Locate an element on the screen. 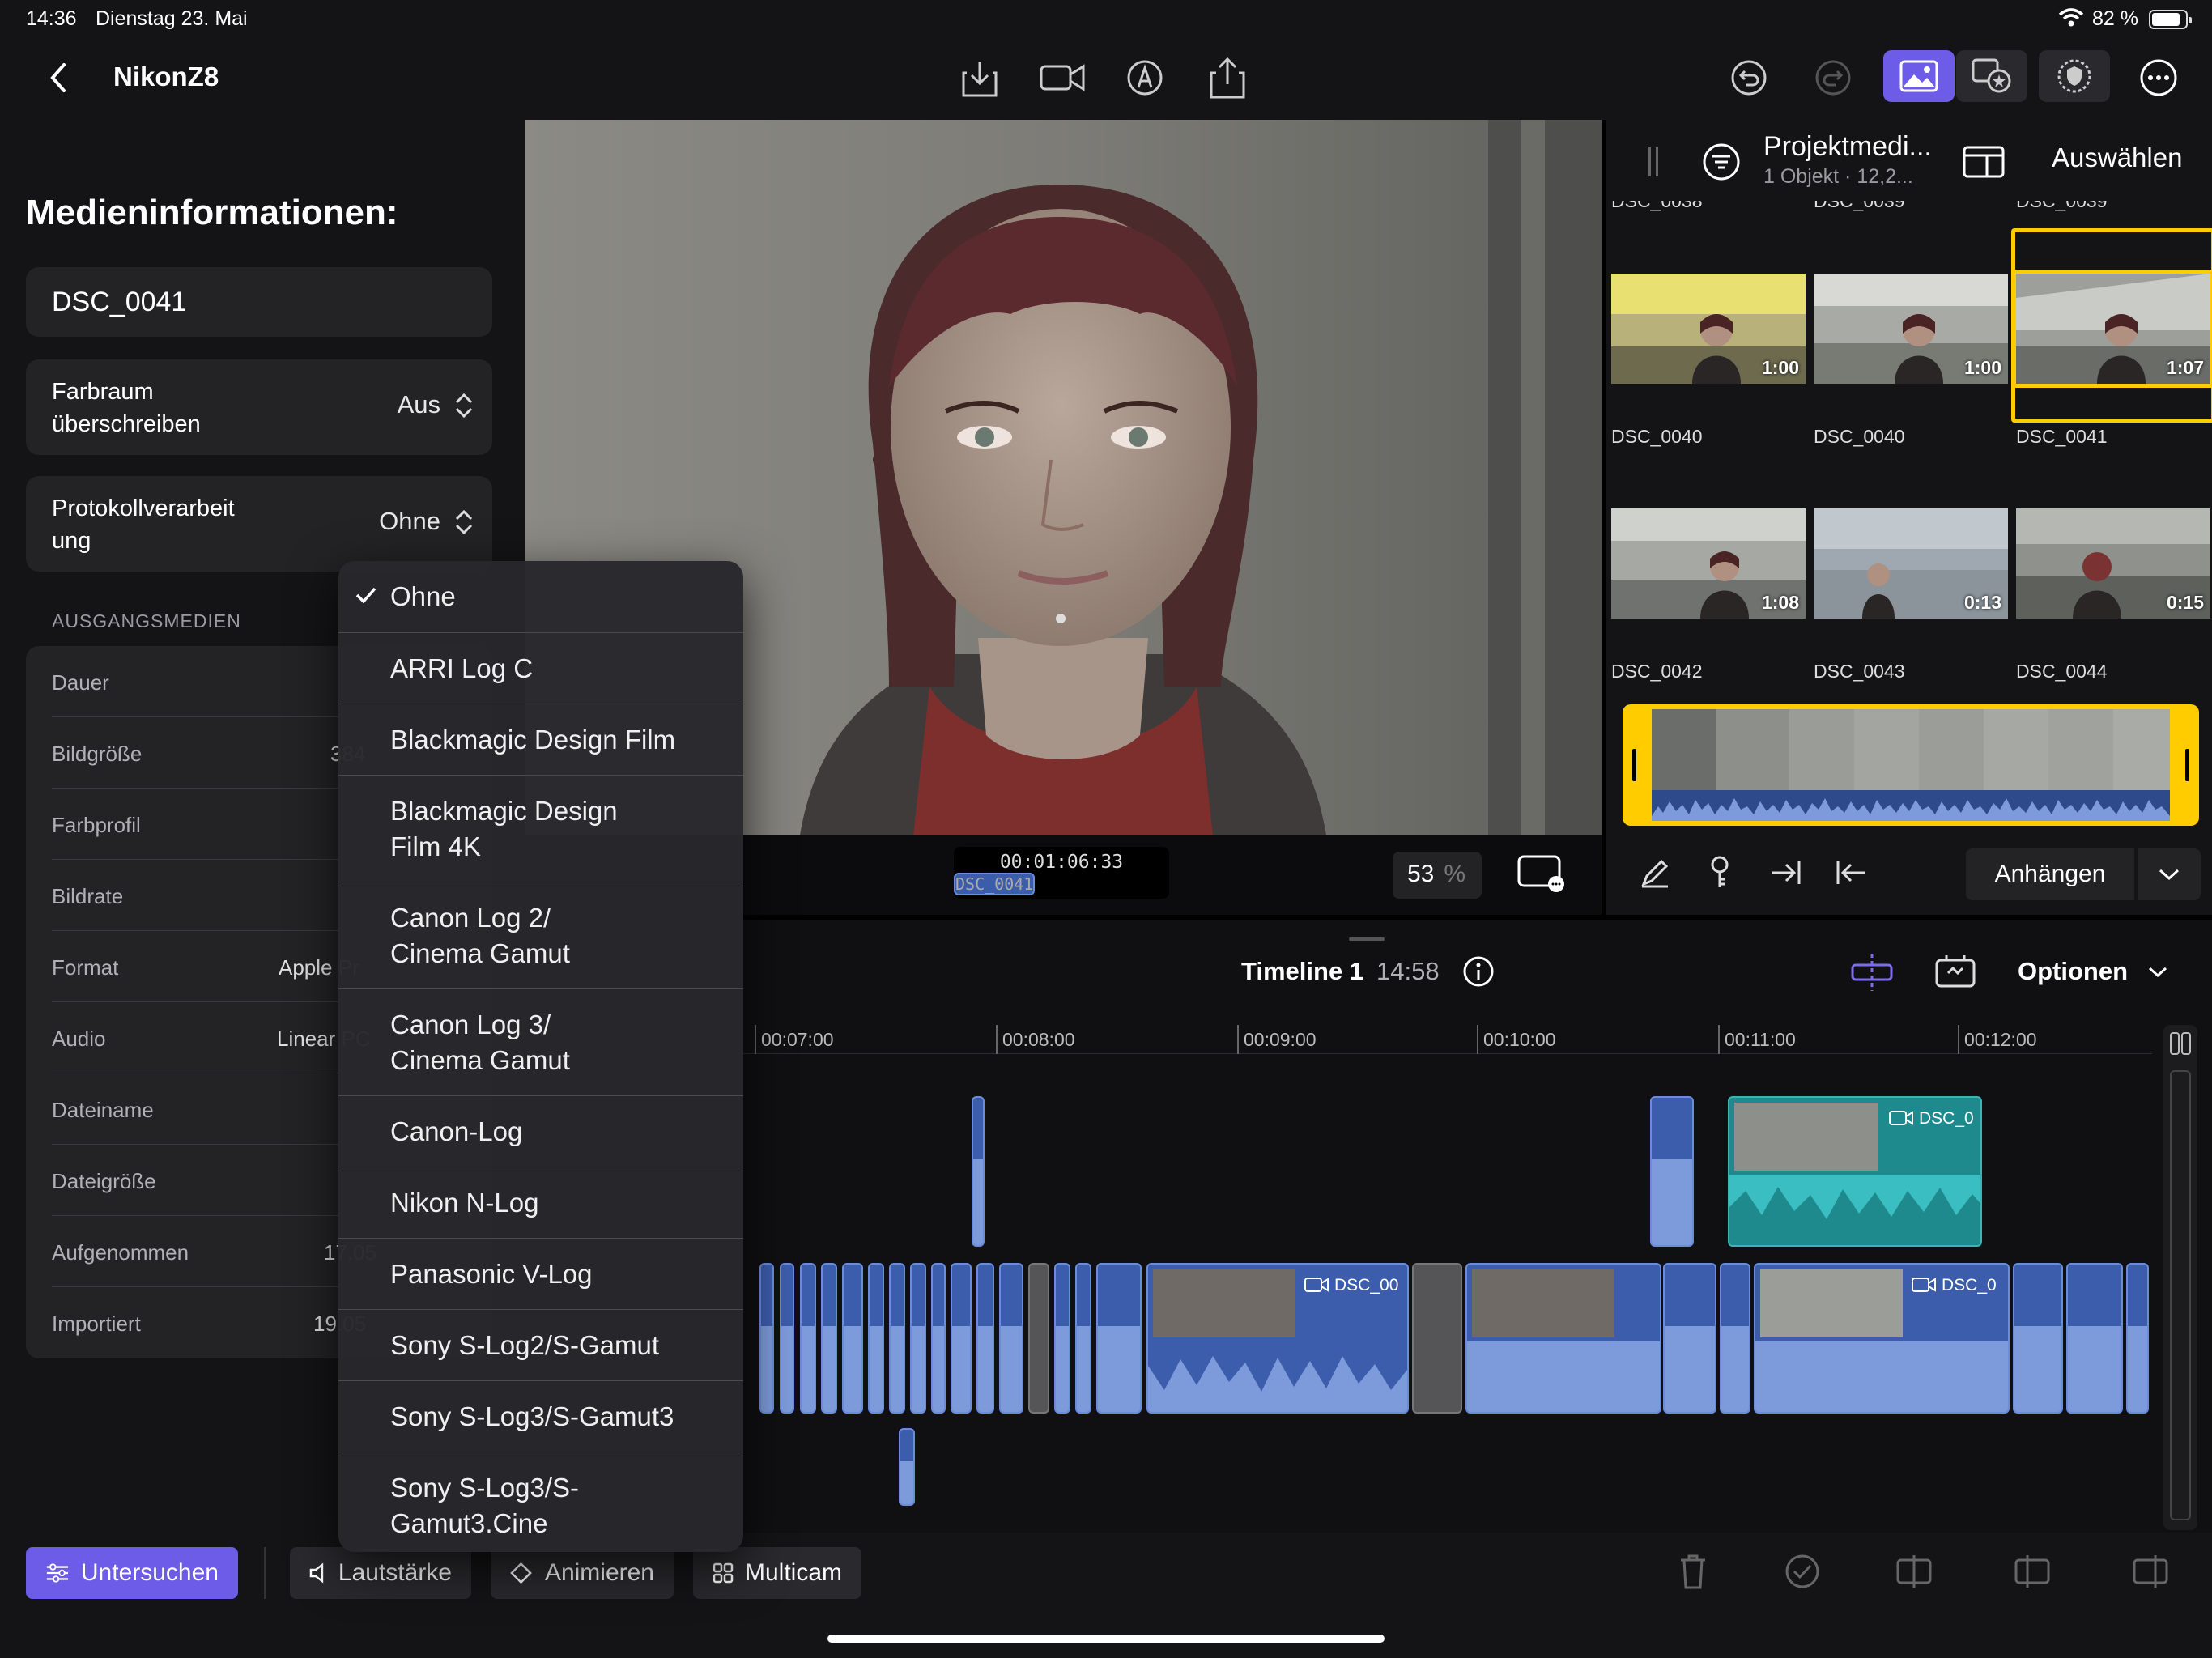 The width and height of the screenshot is (2212, 1658). trim-handle-left is located at coordinates (1634, 765).